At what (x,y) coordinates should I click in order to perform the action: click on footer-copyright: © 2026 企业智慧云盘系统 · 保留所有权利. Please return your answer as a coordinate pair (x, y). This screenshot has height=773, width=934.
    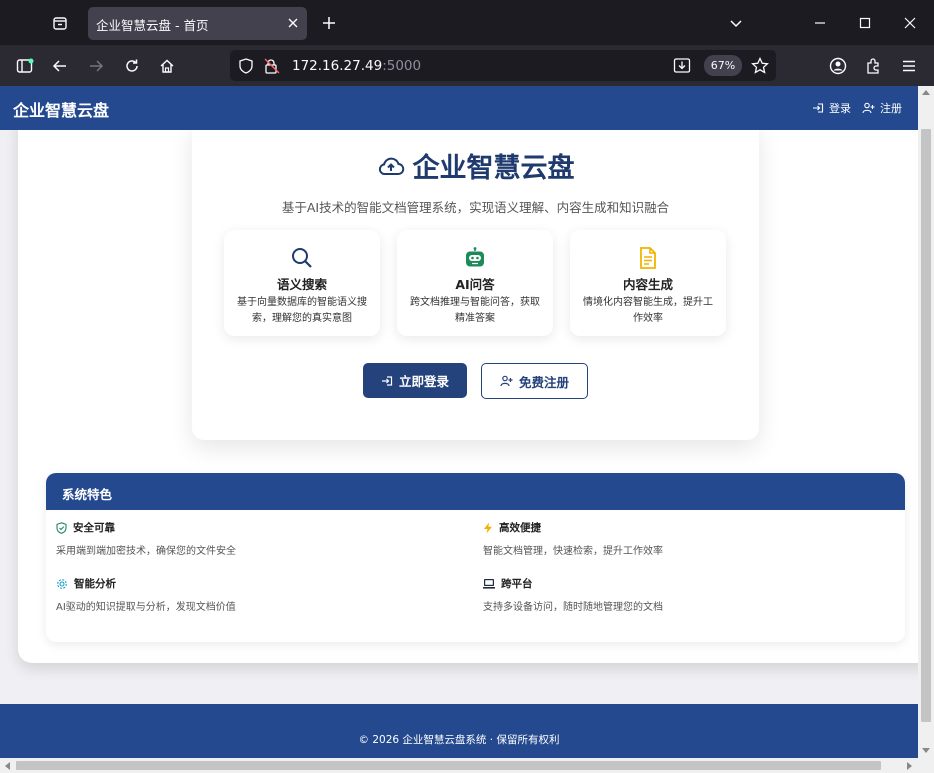
    Looking at the image, I should click on (459, 740).